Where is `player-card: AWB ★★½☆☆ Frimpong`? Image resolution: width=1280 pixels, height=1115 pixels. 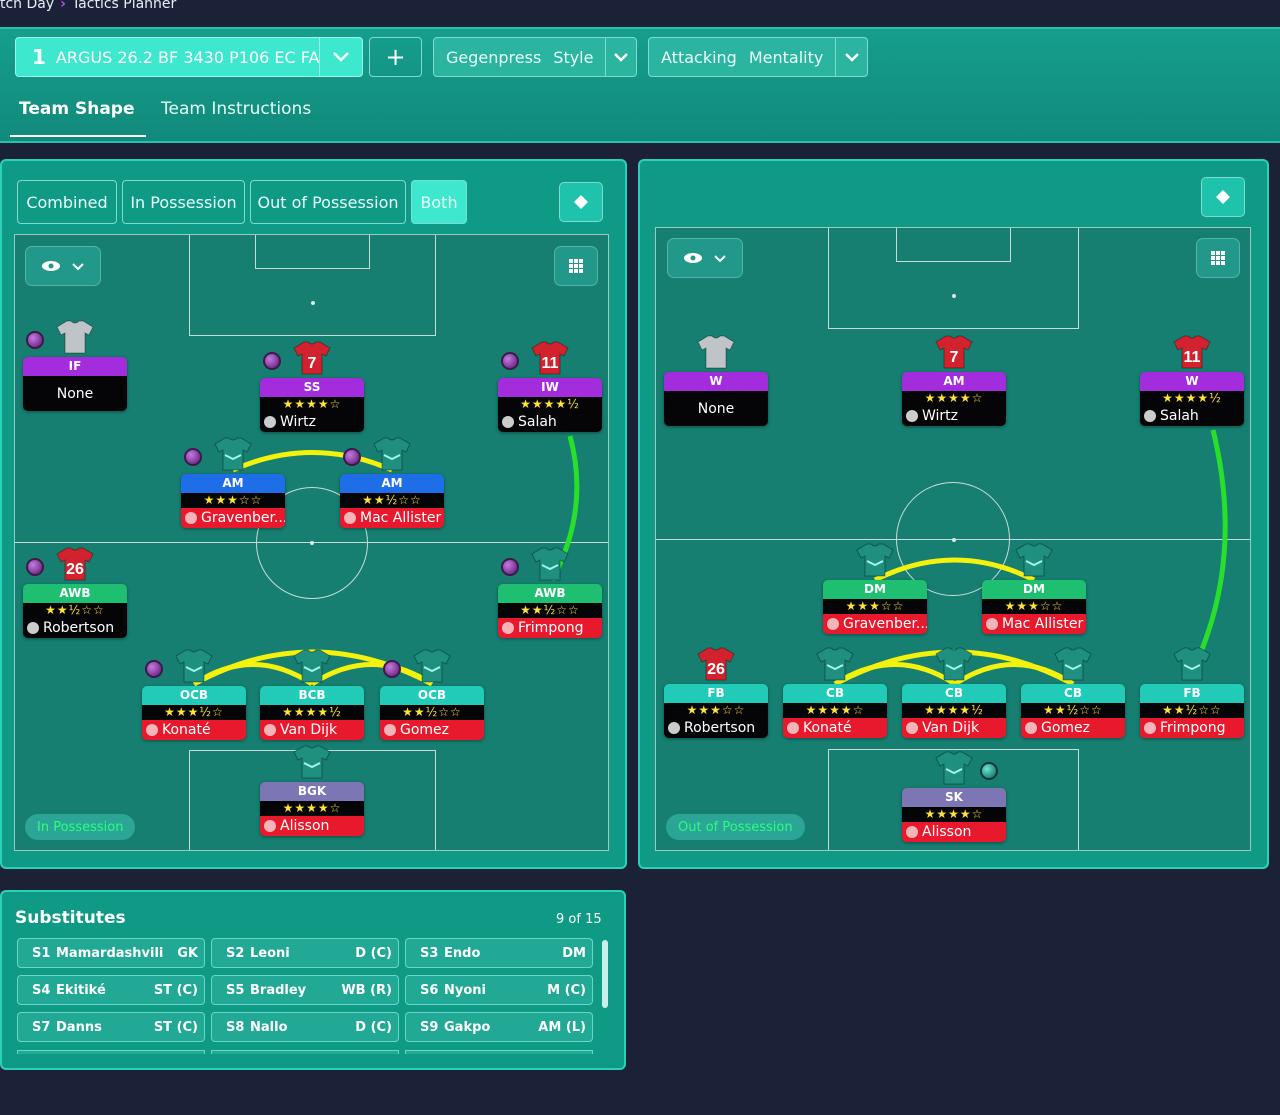
player-card: AWB ★★½☆☆ Frimpong is located at coordinates (550, 611).